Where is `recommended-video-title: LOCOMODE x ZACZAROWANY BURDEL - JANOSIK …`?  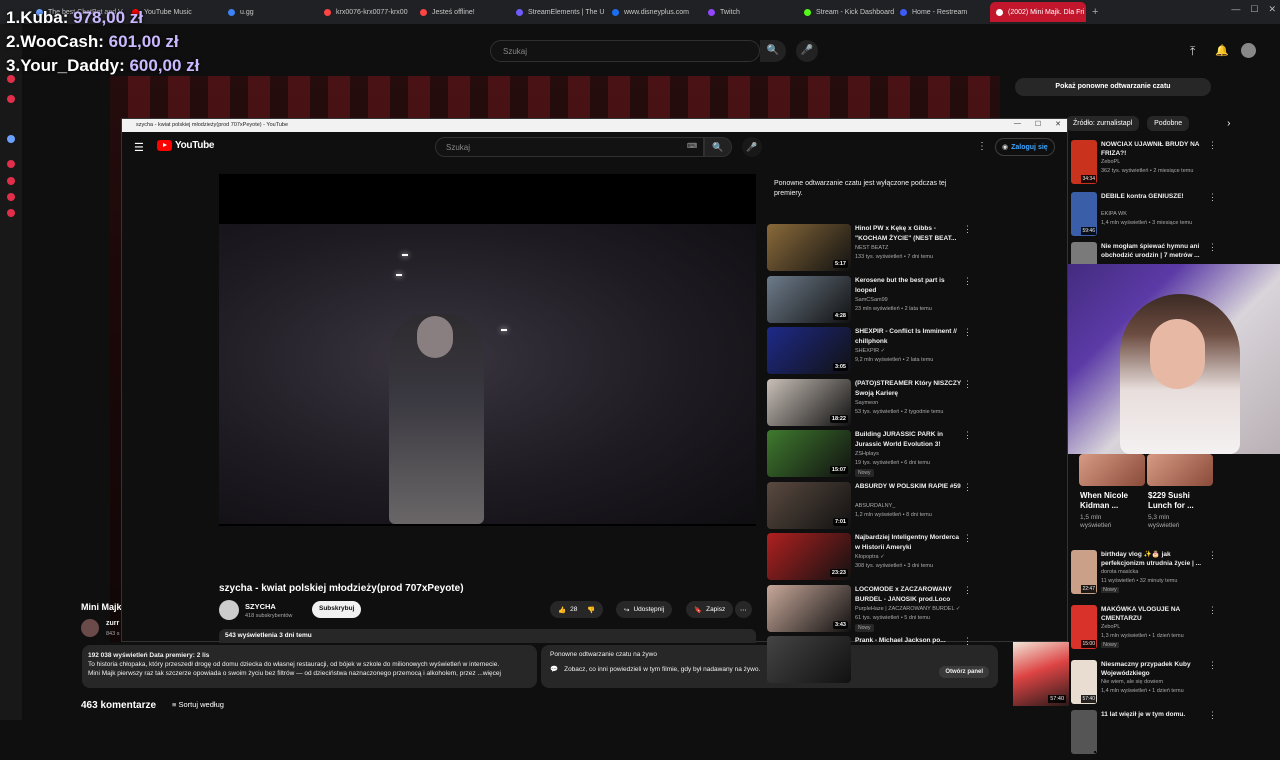 recommended-video-title: LOCOMODE x ZACZAROWANY BURDEL - JANOSIK … is located at coordinates (909, 595).